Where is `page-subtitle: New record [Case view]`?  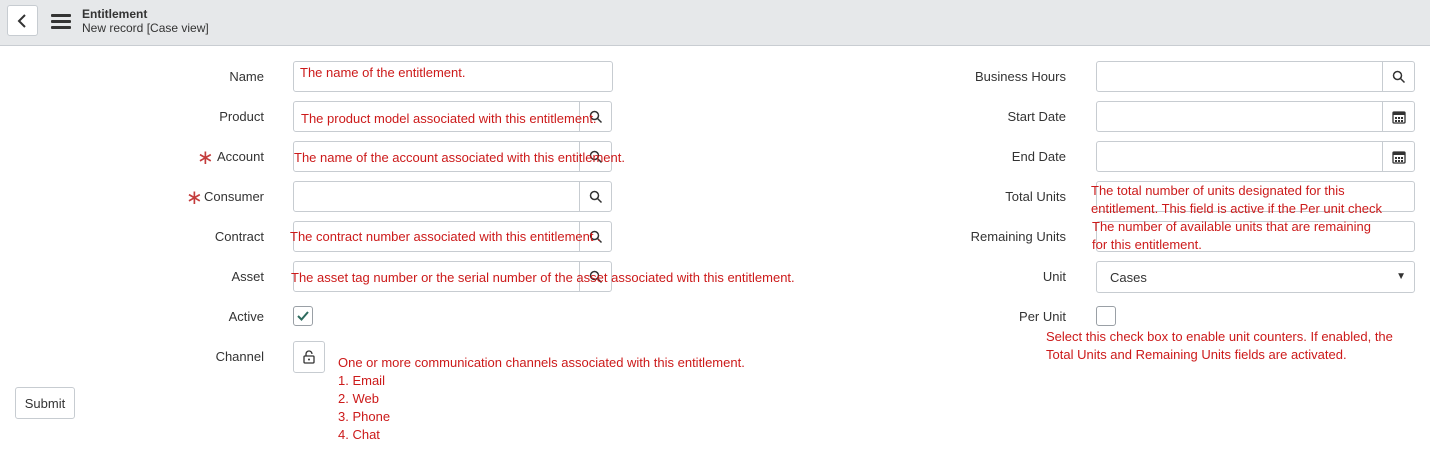
page-subtitle: New record [Case view] is located at coordinates (145, 28).